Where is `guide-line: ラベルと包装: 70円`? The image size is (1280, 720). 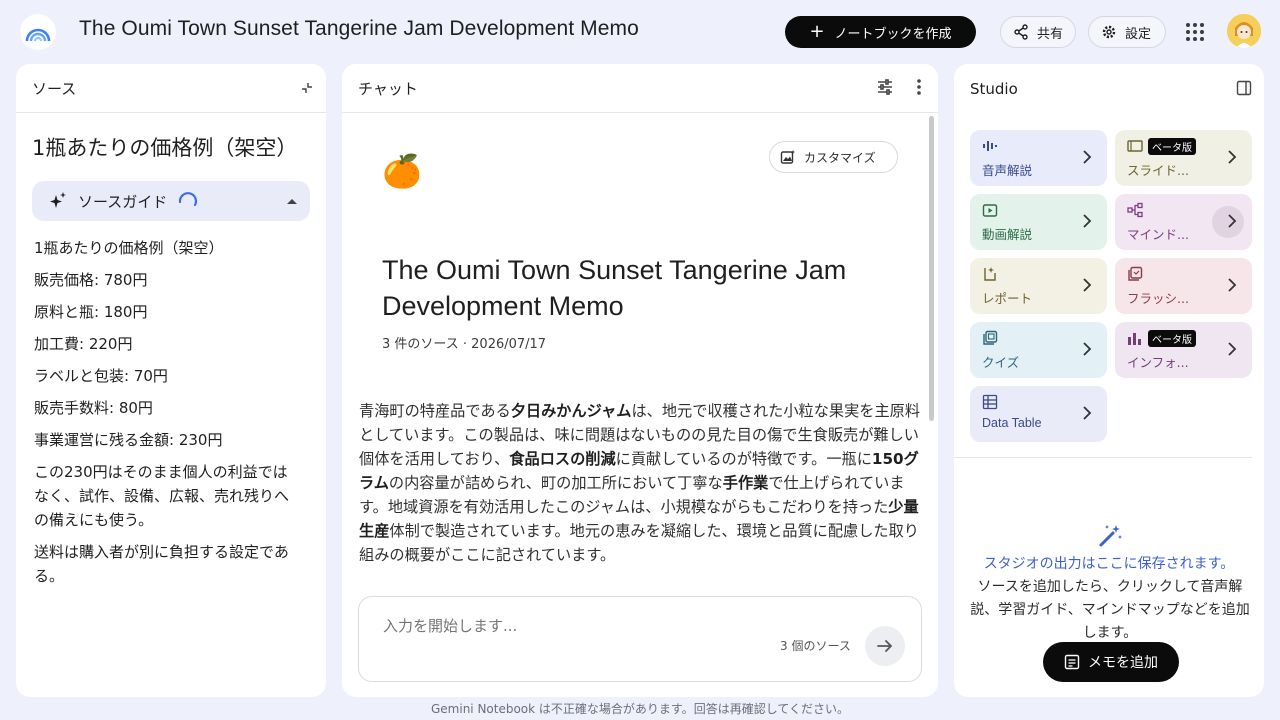
guide-line: ラベルと包装: 70円 is located at coordinates (101, 376).